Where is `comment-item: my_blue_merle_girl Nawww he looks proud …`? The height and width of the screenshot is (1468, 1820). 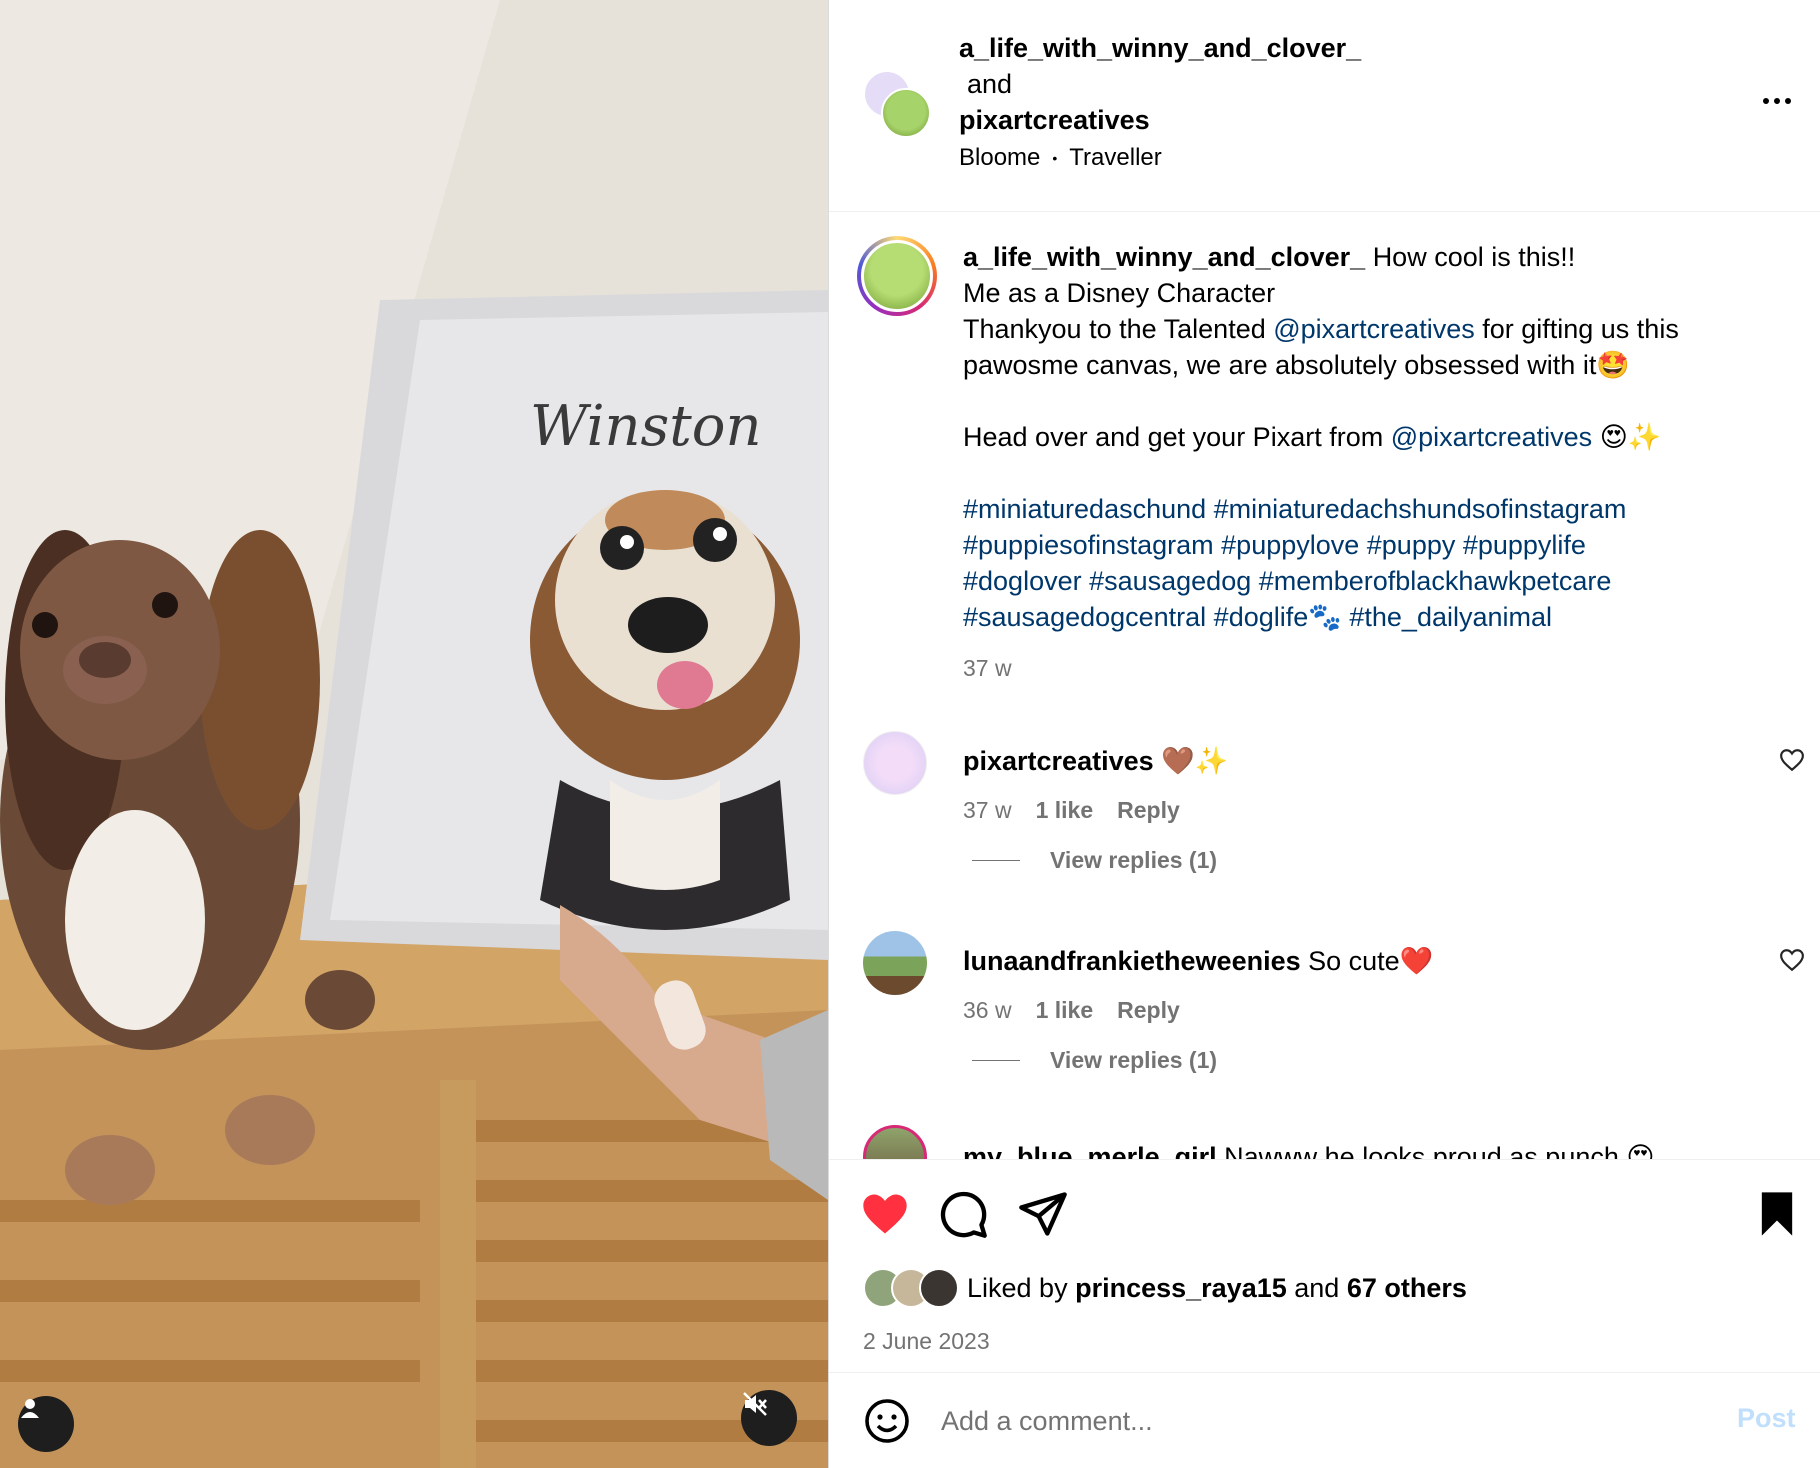 comment-item: my_blue_merle_girl Nawww he looks proud … is located at coordinates (1324, 1142).